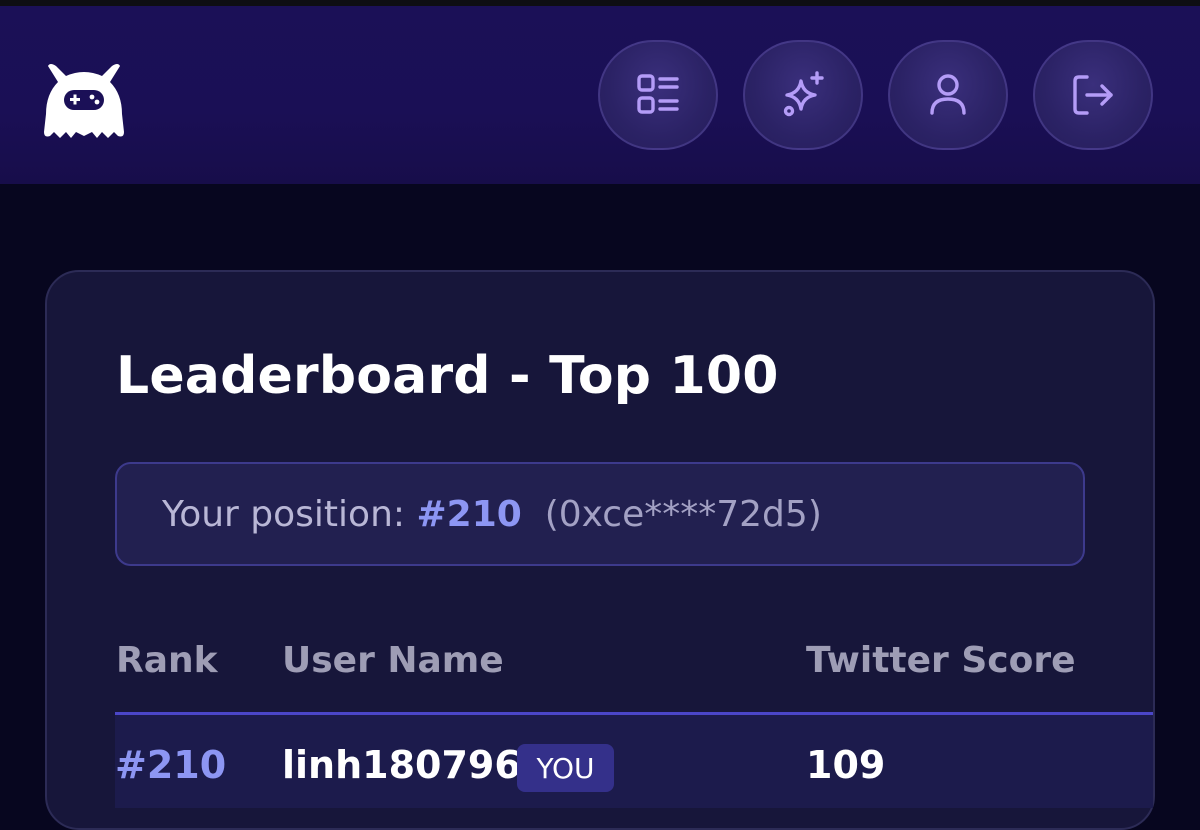 This screenshot has height=830, width=1200. I want to click on your-position: Your position: #210 (0xce****72d5), so click(492, 514).